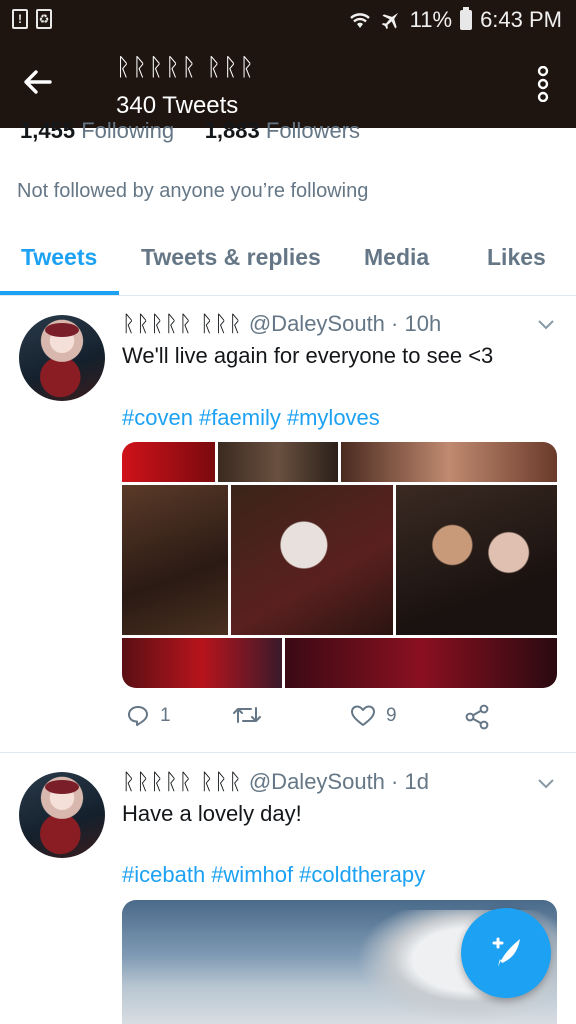  I want to click on alert-notification-icon: !, so click(20, 19).